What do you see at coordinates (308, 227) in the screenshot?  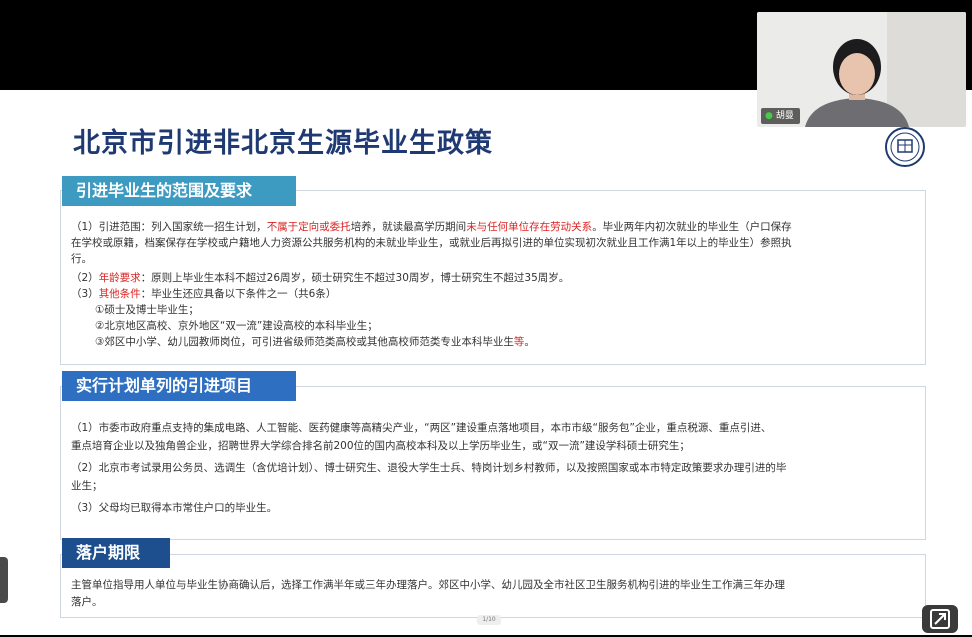 I see `highlight-text: 不属于定向或委托` at bounding box center [308, 227].